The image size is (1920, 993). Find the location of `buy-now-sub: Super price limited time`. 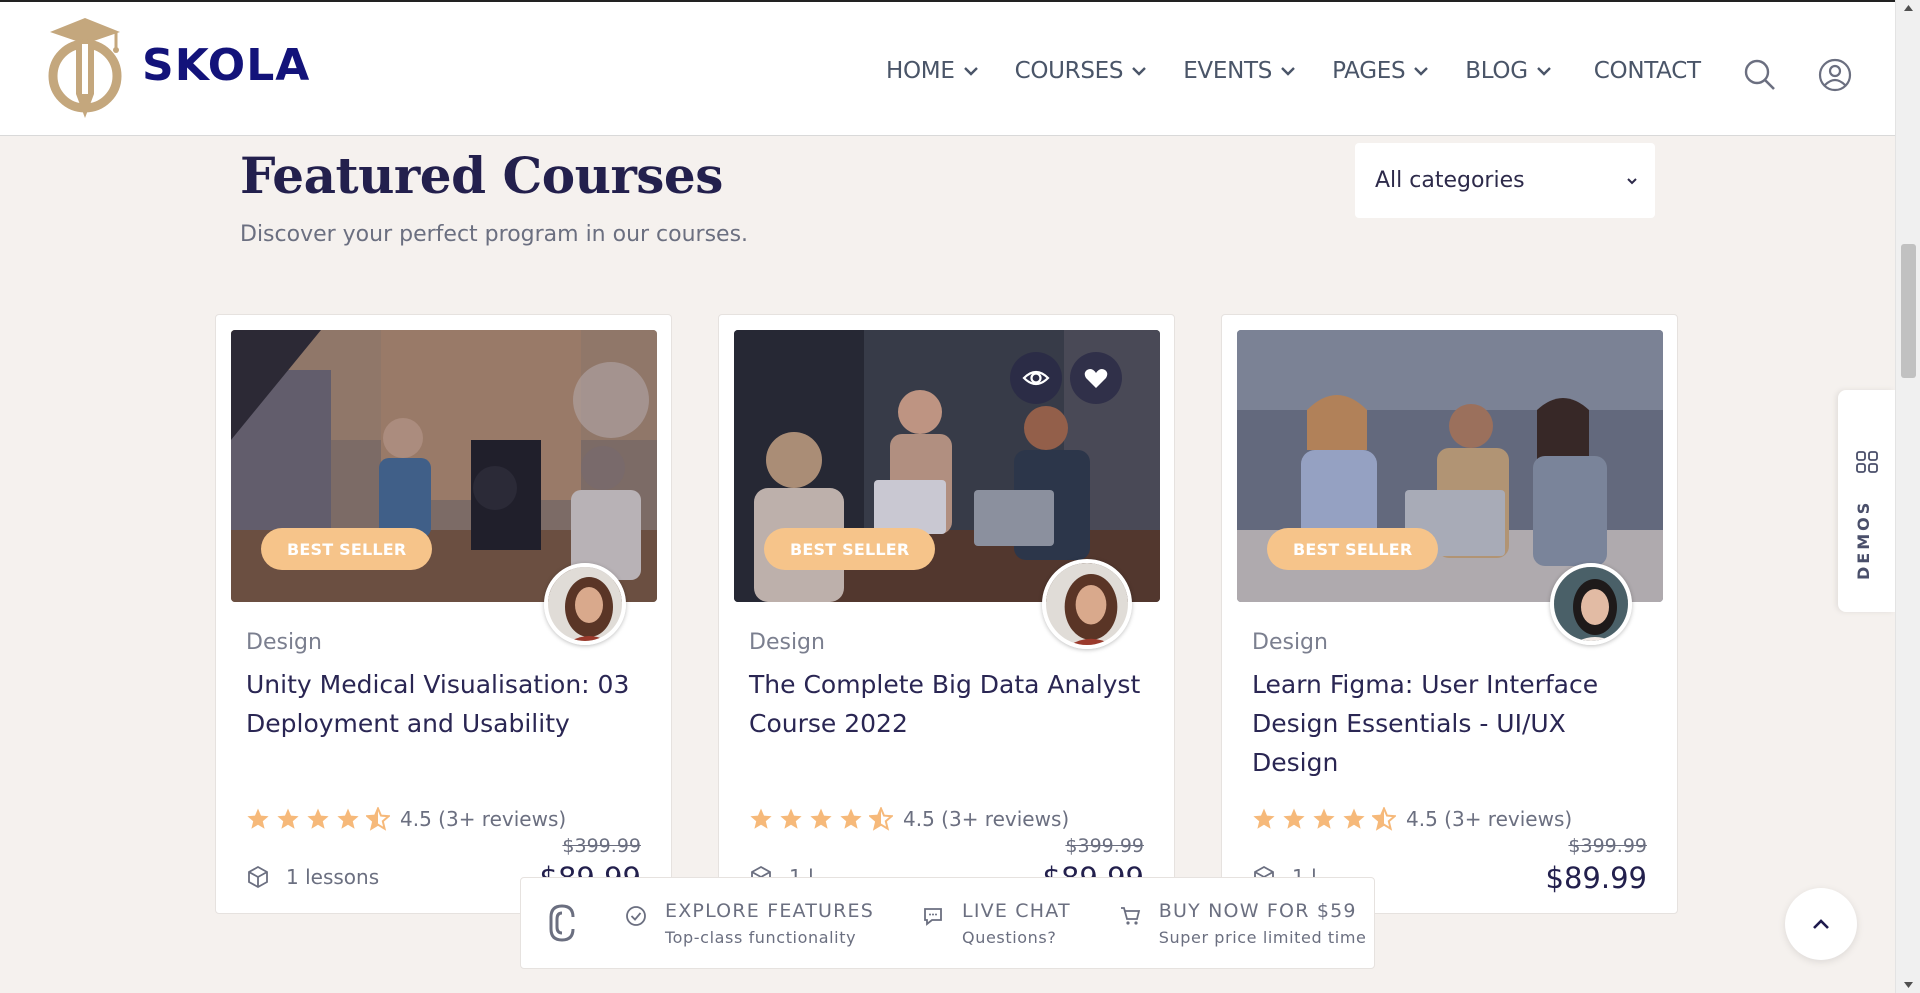

buy-now-sub: Super price limited time is located at coordinates (1262, 937).